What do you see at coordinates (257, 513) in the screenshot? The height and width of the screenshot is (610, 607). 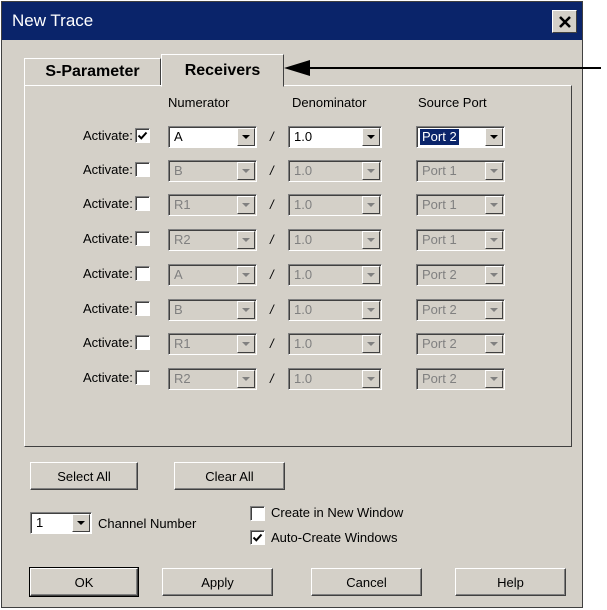 I see `create-in-new-window-checkbox` at bounding box center [257, 513].